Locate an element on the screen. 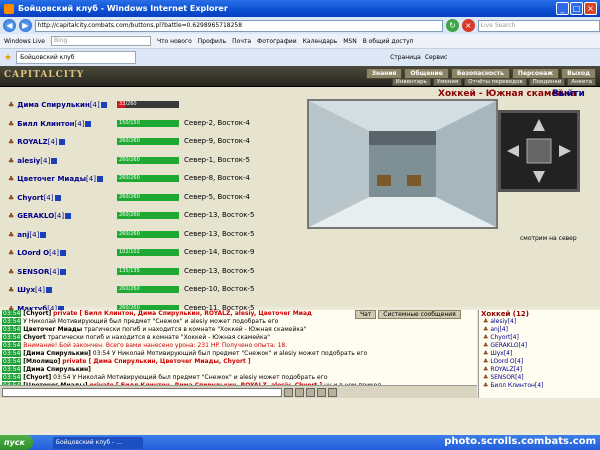 The height and width of the screenshot is (450, 600). link-whats-new: Что нового is located at coordinates (174, 41).